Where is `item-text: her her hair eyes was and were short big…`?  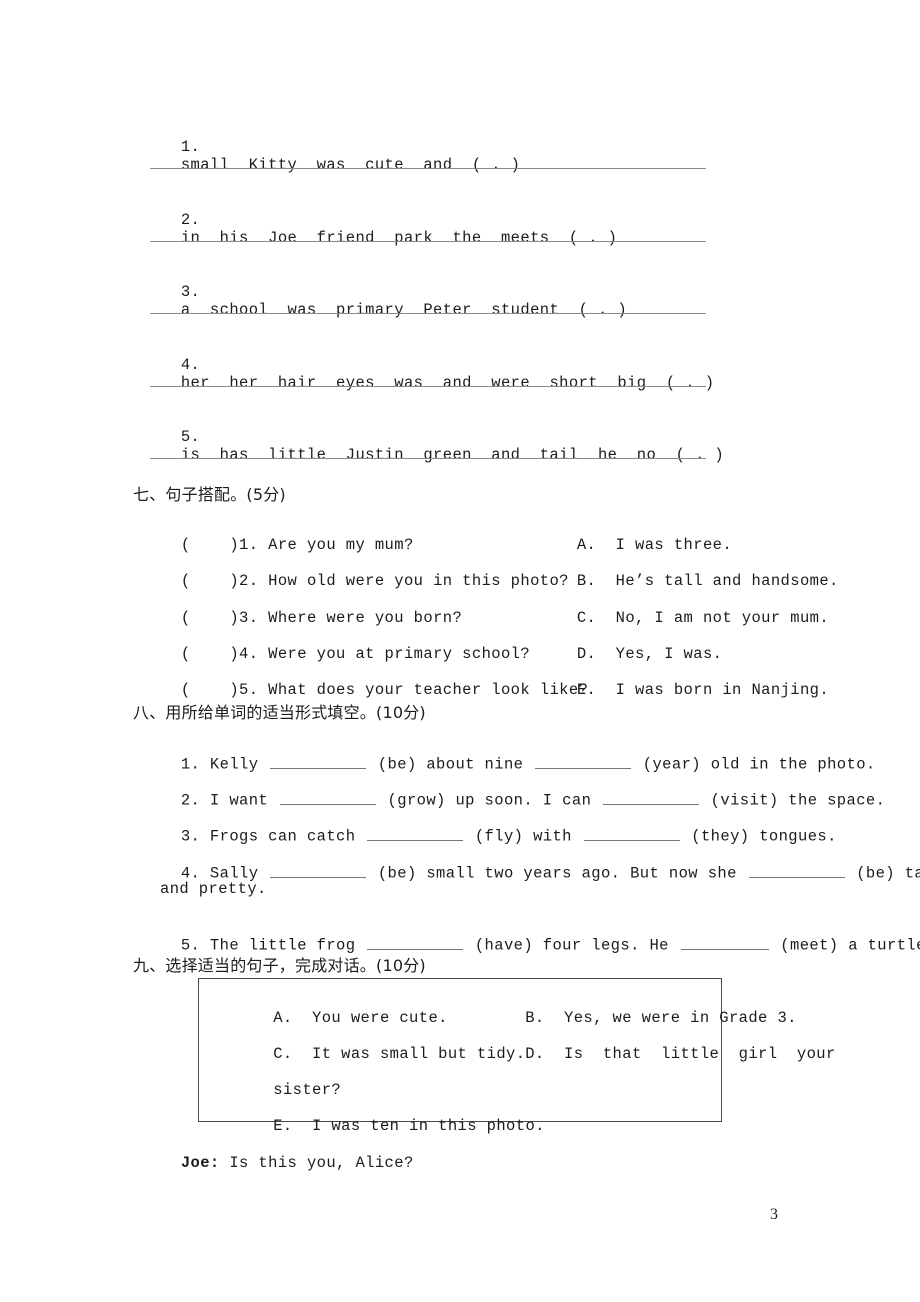 item-text: her her hair eyes was and were short big… is located at coordinates (447, 383).